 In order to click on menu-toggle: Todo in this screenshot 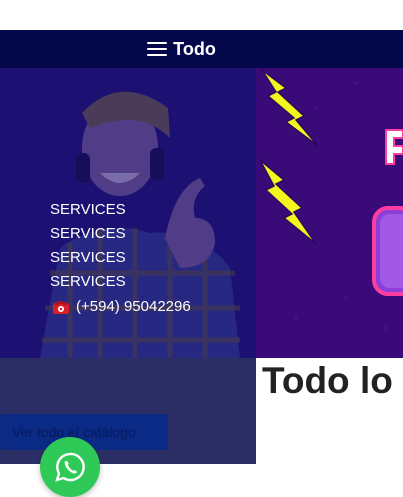, I will do `click(181, 49)`.